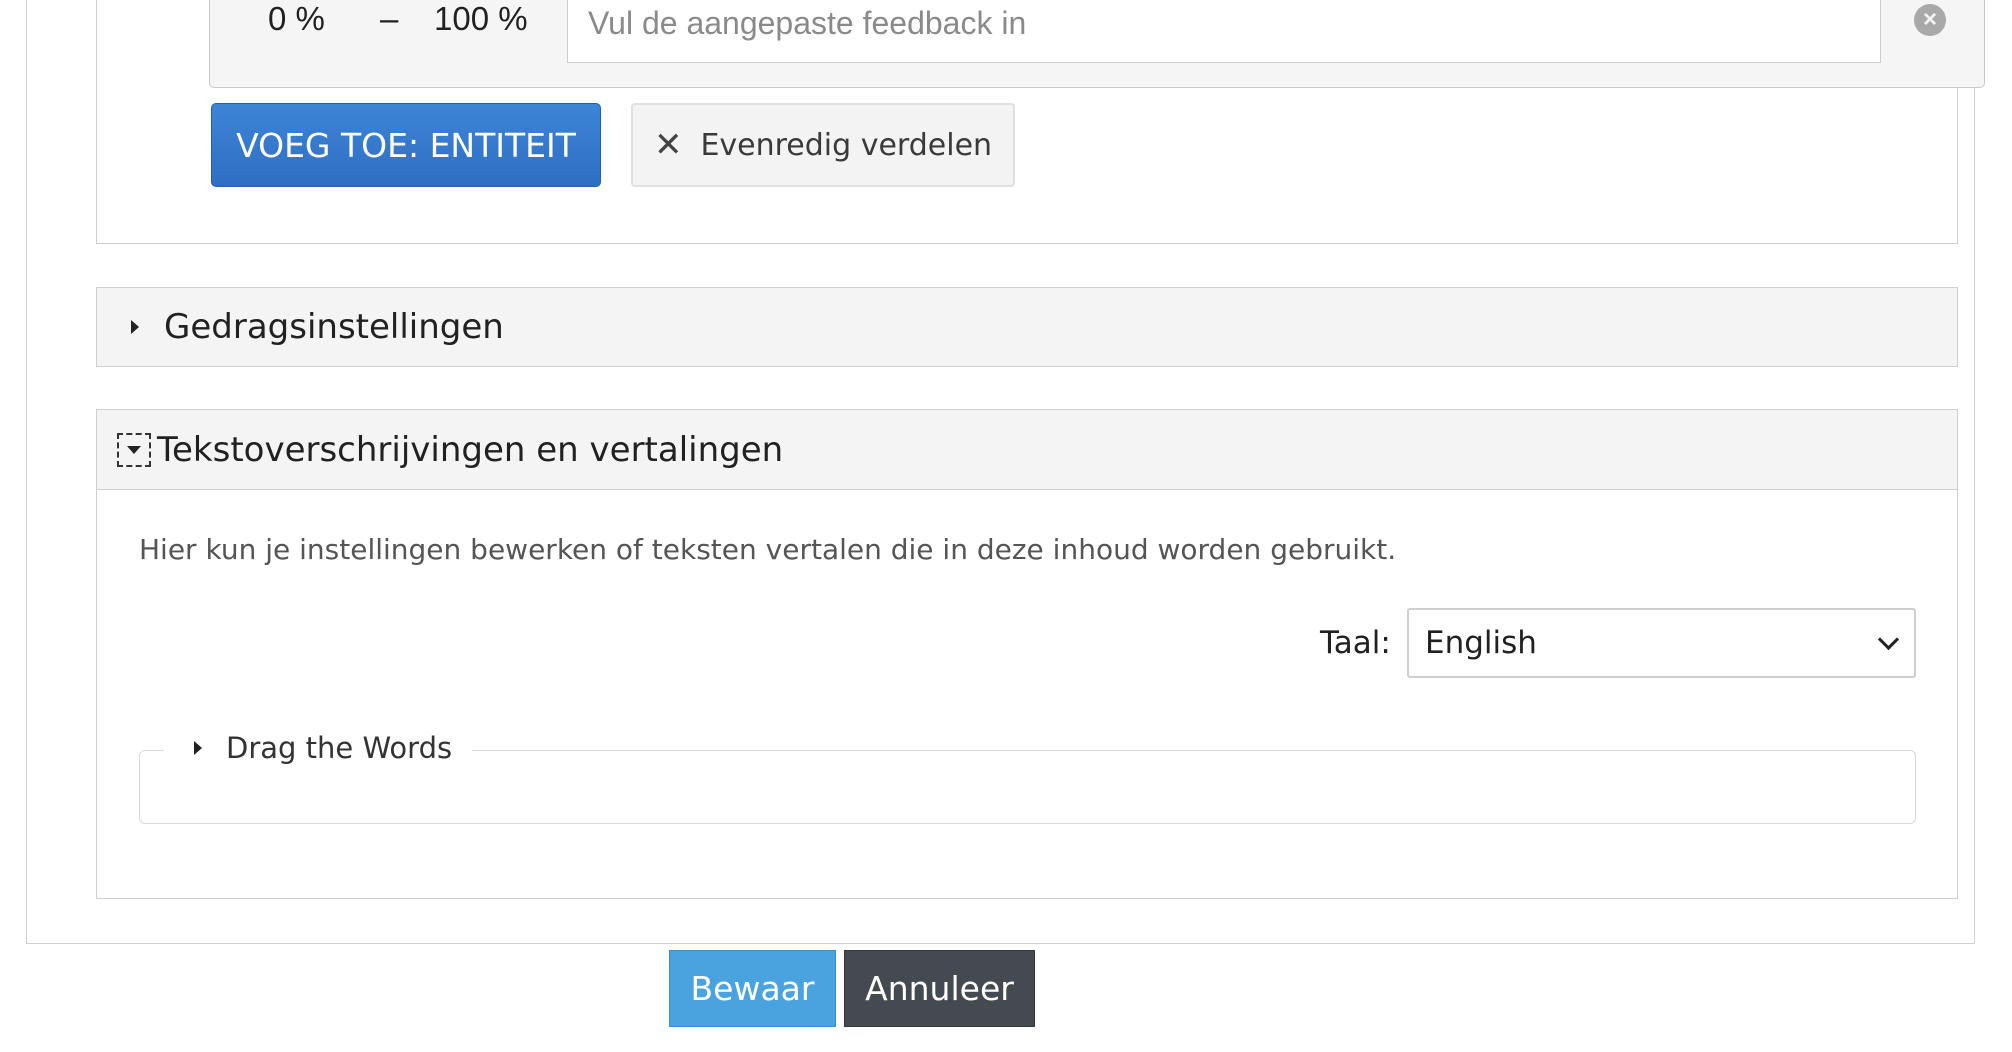 The height and width of the screenshot is (1052, 2012). Describe the element at coordinates (1027, 327) in the screenshot. I see `behaviour-settings-header: Gedragsinstellingen` at that location.